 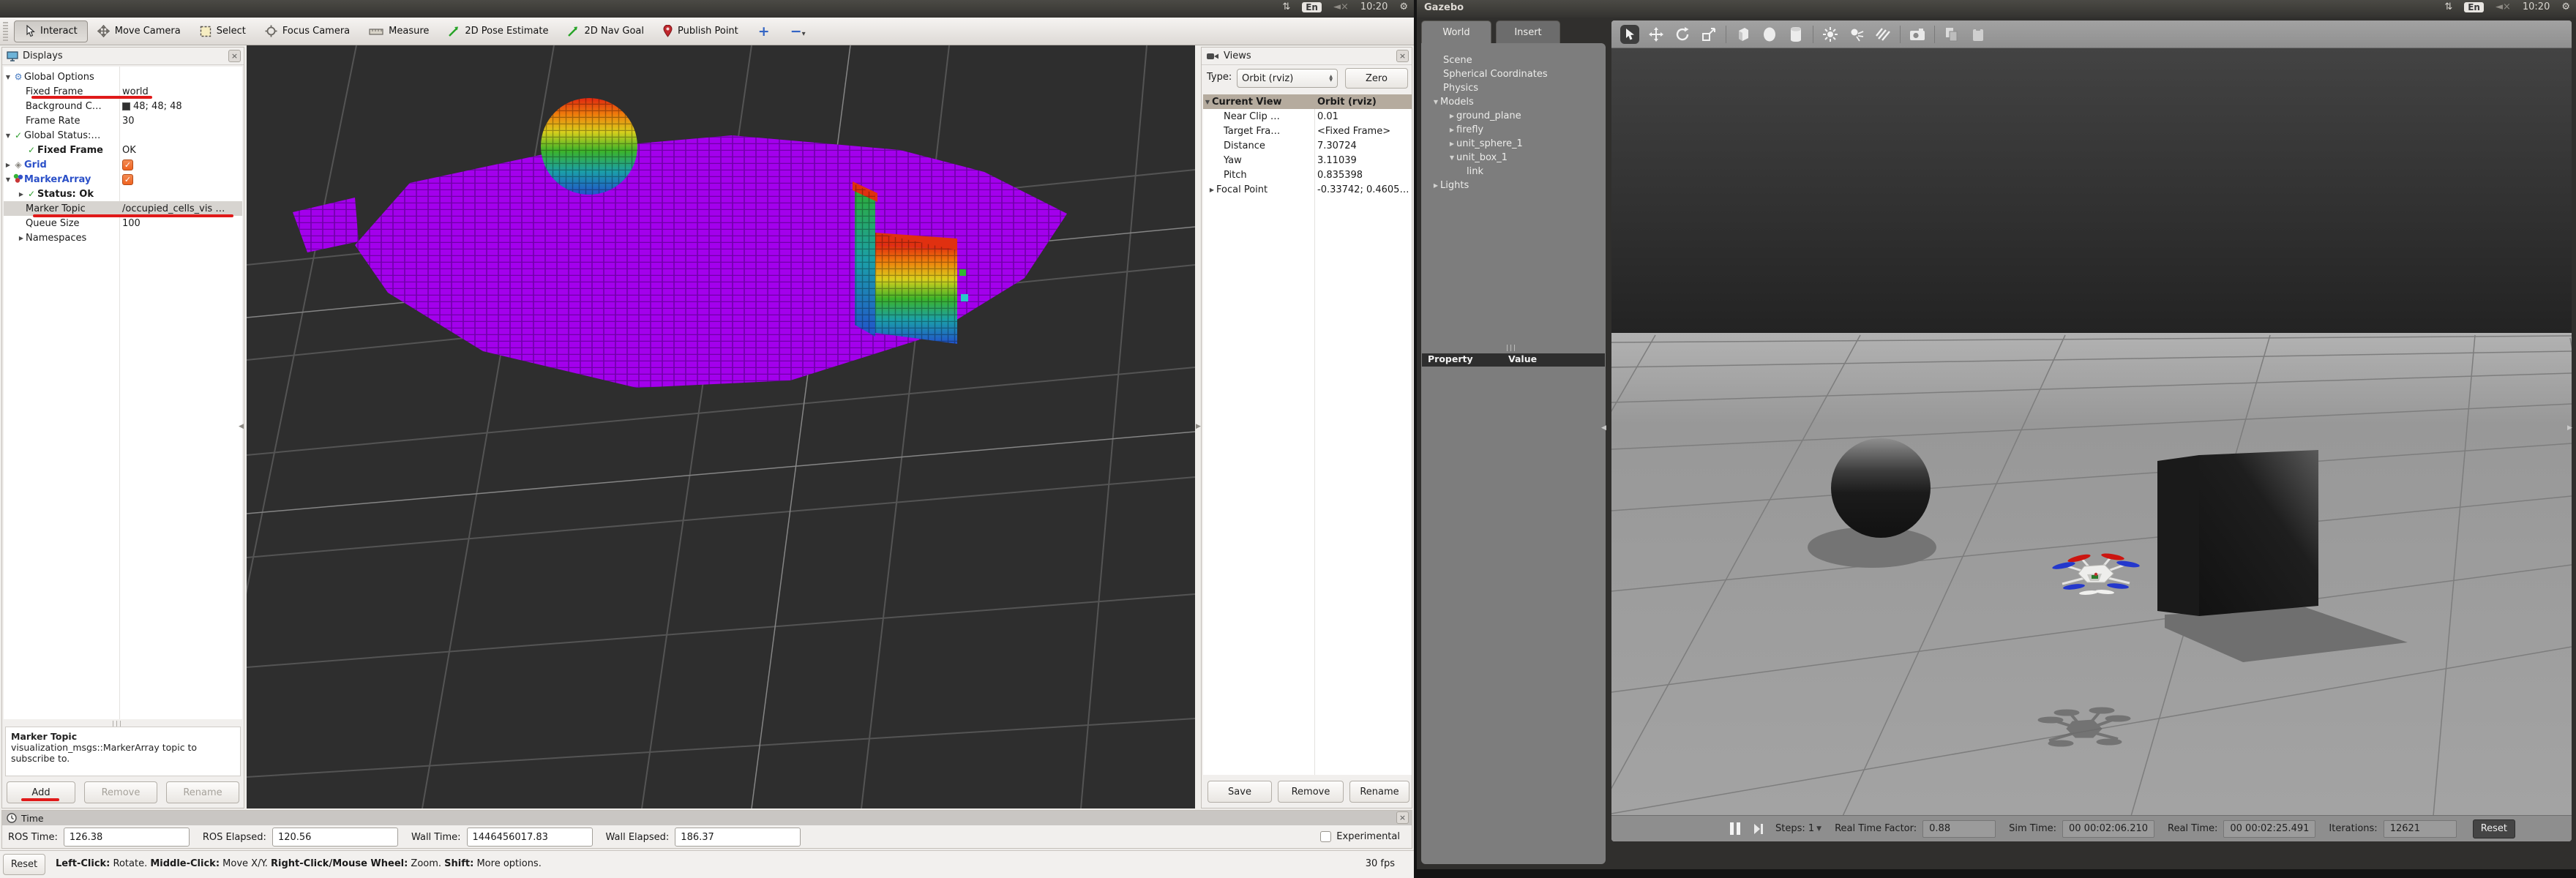 I want to click on ros-time-input: 126.38, so click(x=126, y=837).